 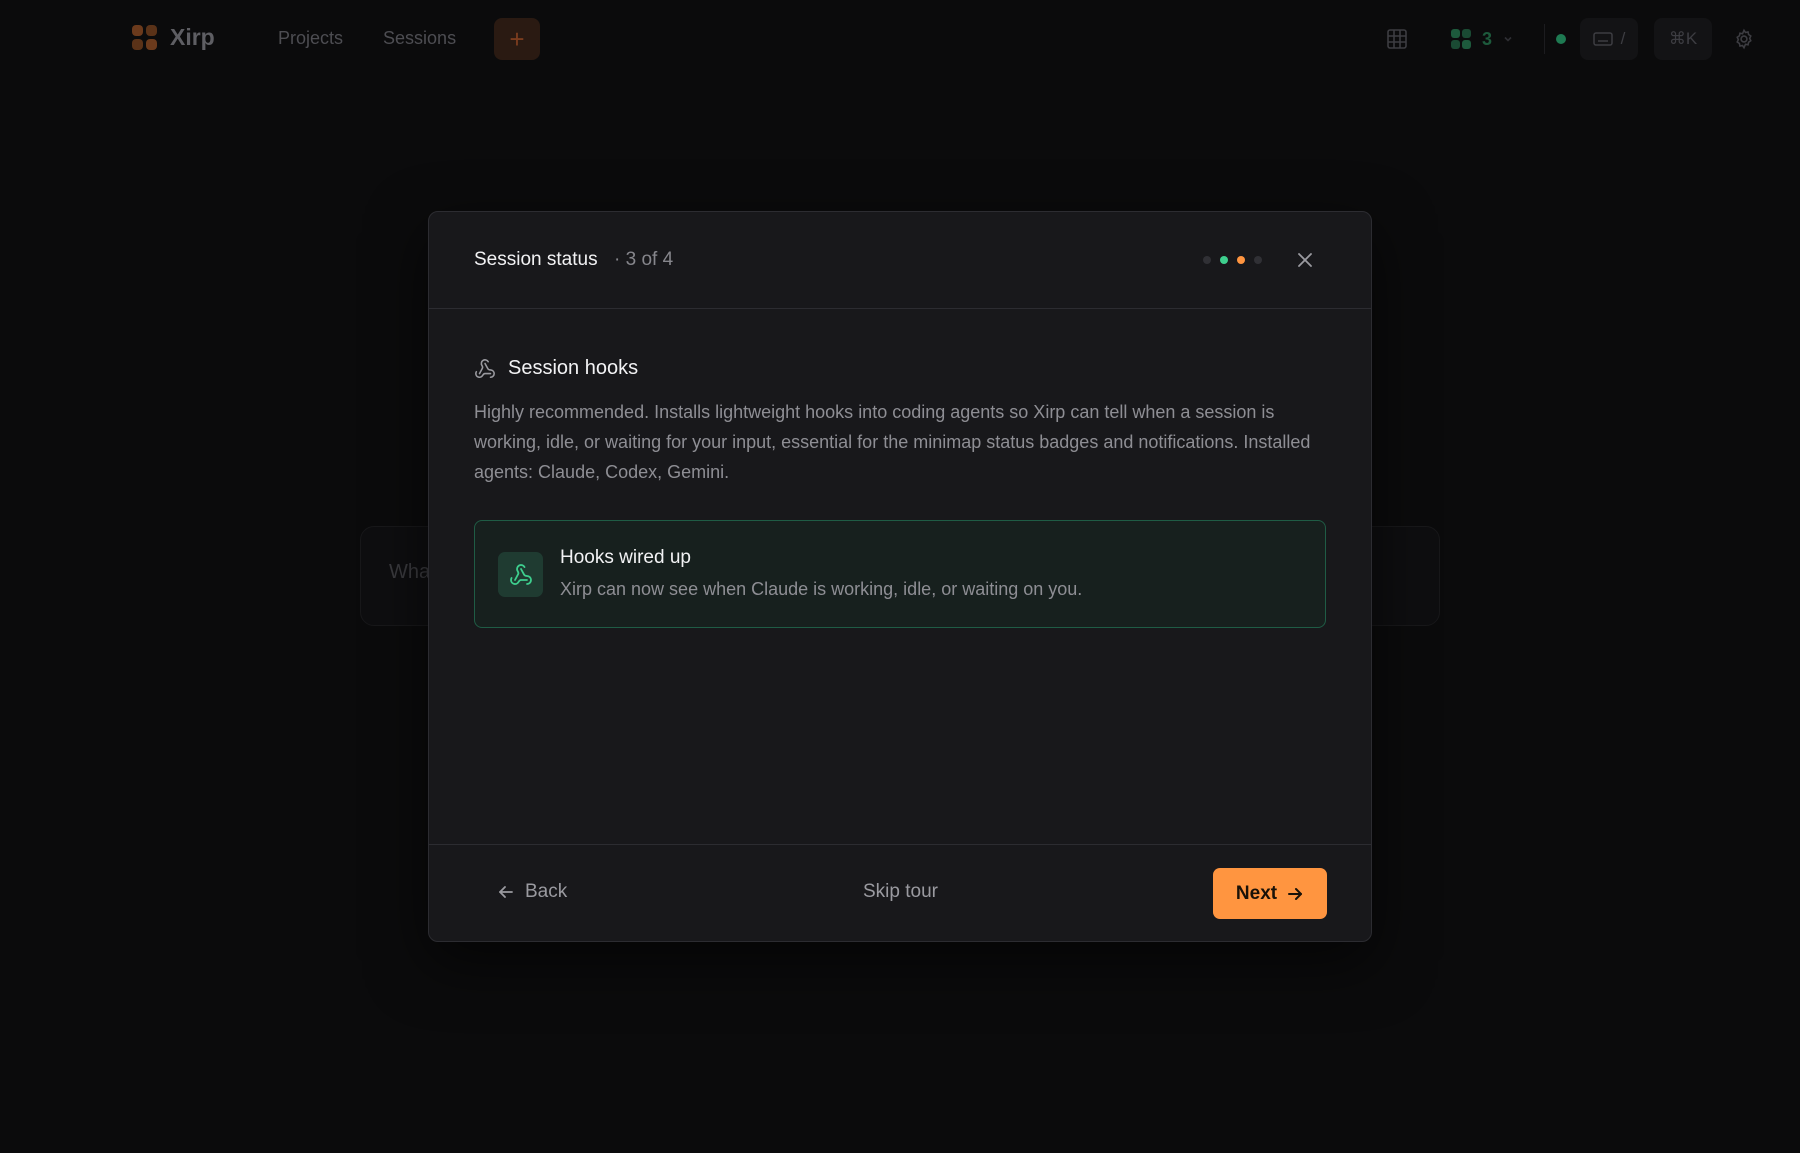 What do you see at coordinates (506, 892) in the screenshot?
I see `arrow-left-icon` at bounding box center [506, 892].